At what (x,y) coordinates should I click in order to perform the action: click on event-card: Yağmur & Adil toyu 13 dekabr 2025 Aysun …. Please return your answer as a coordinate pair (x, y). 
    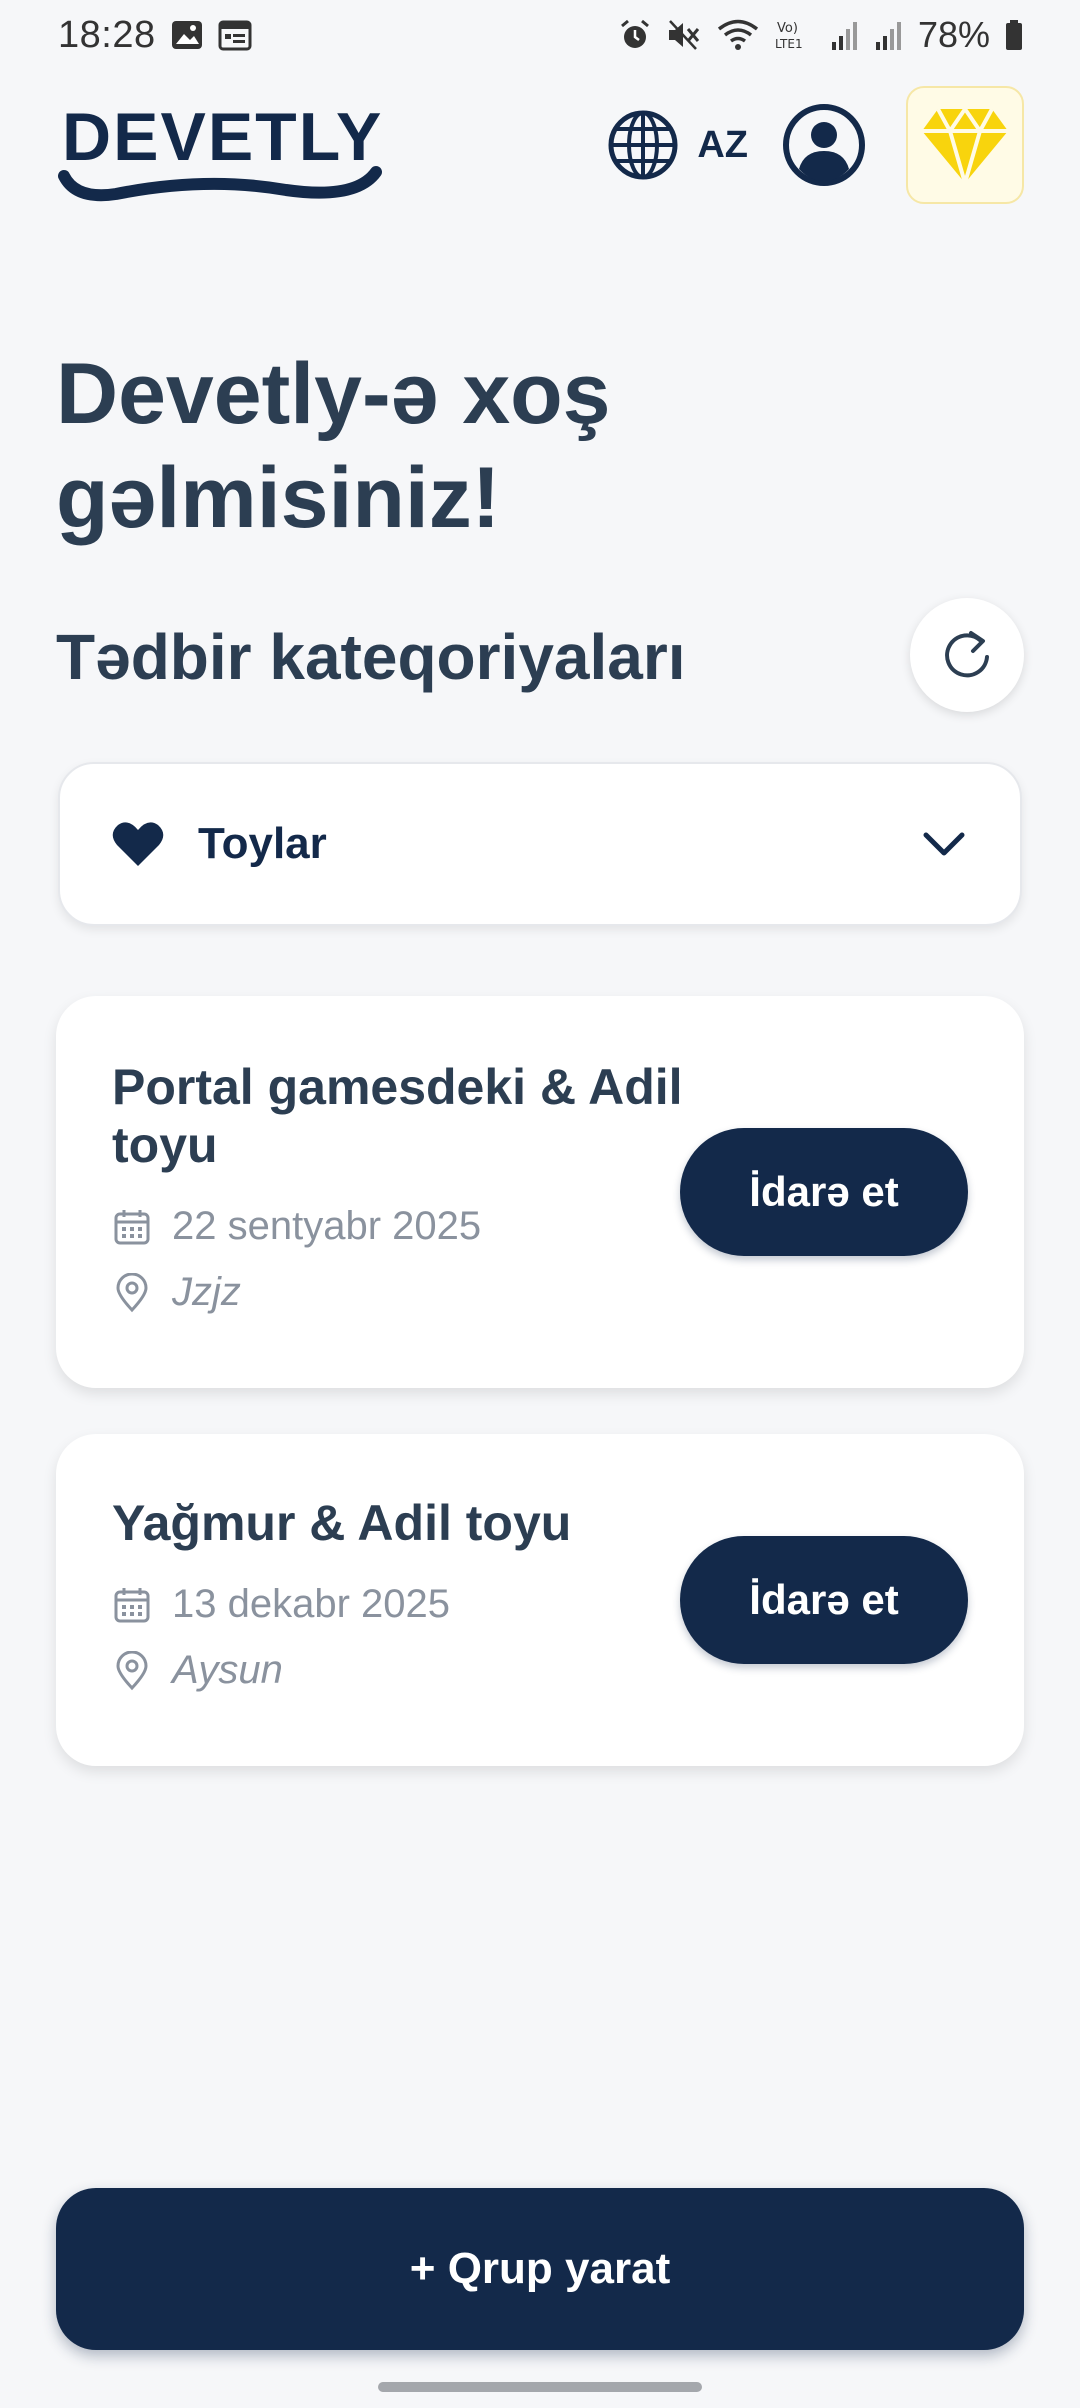
    Looking at the image, I should click on (540, 1600).